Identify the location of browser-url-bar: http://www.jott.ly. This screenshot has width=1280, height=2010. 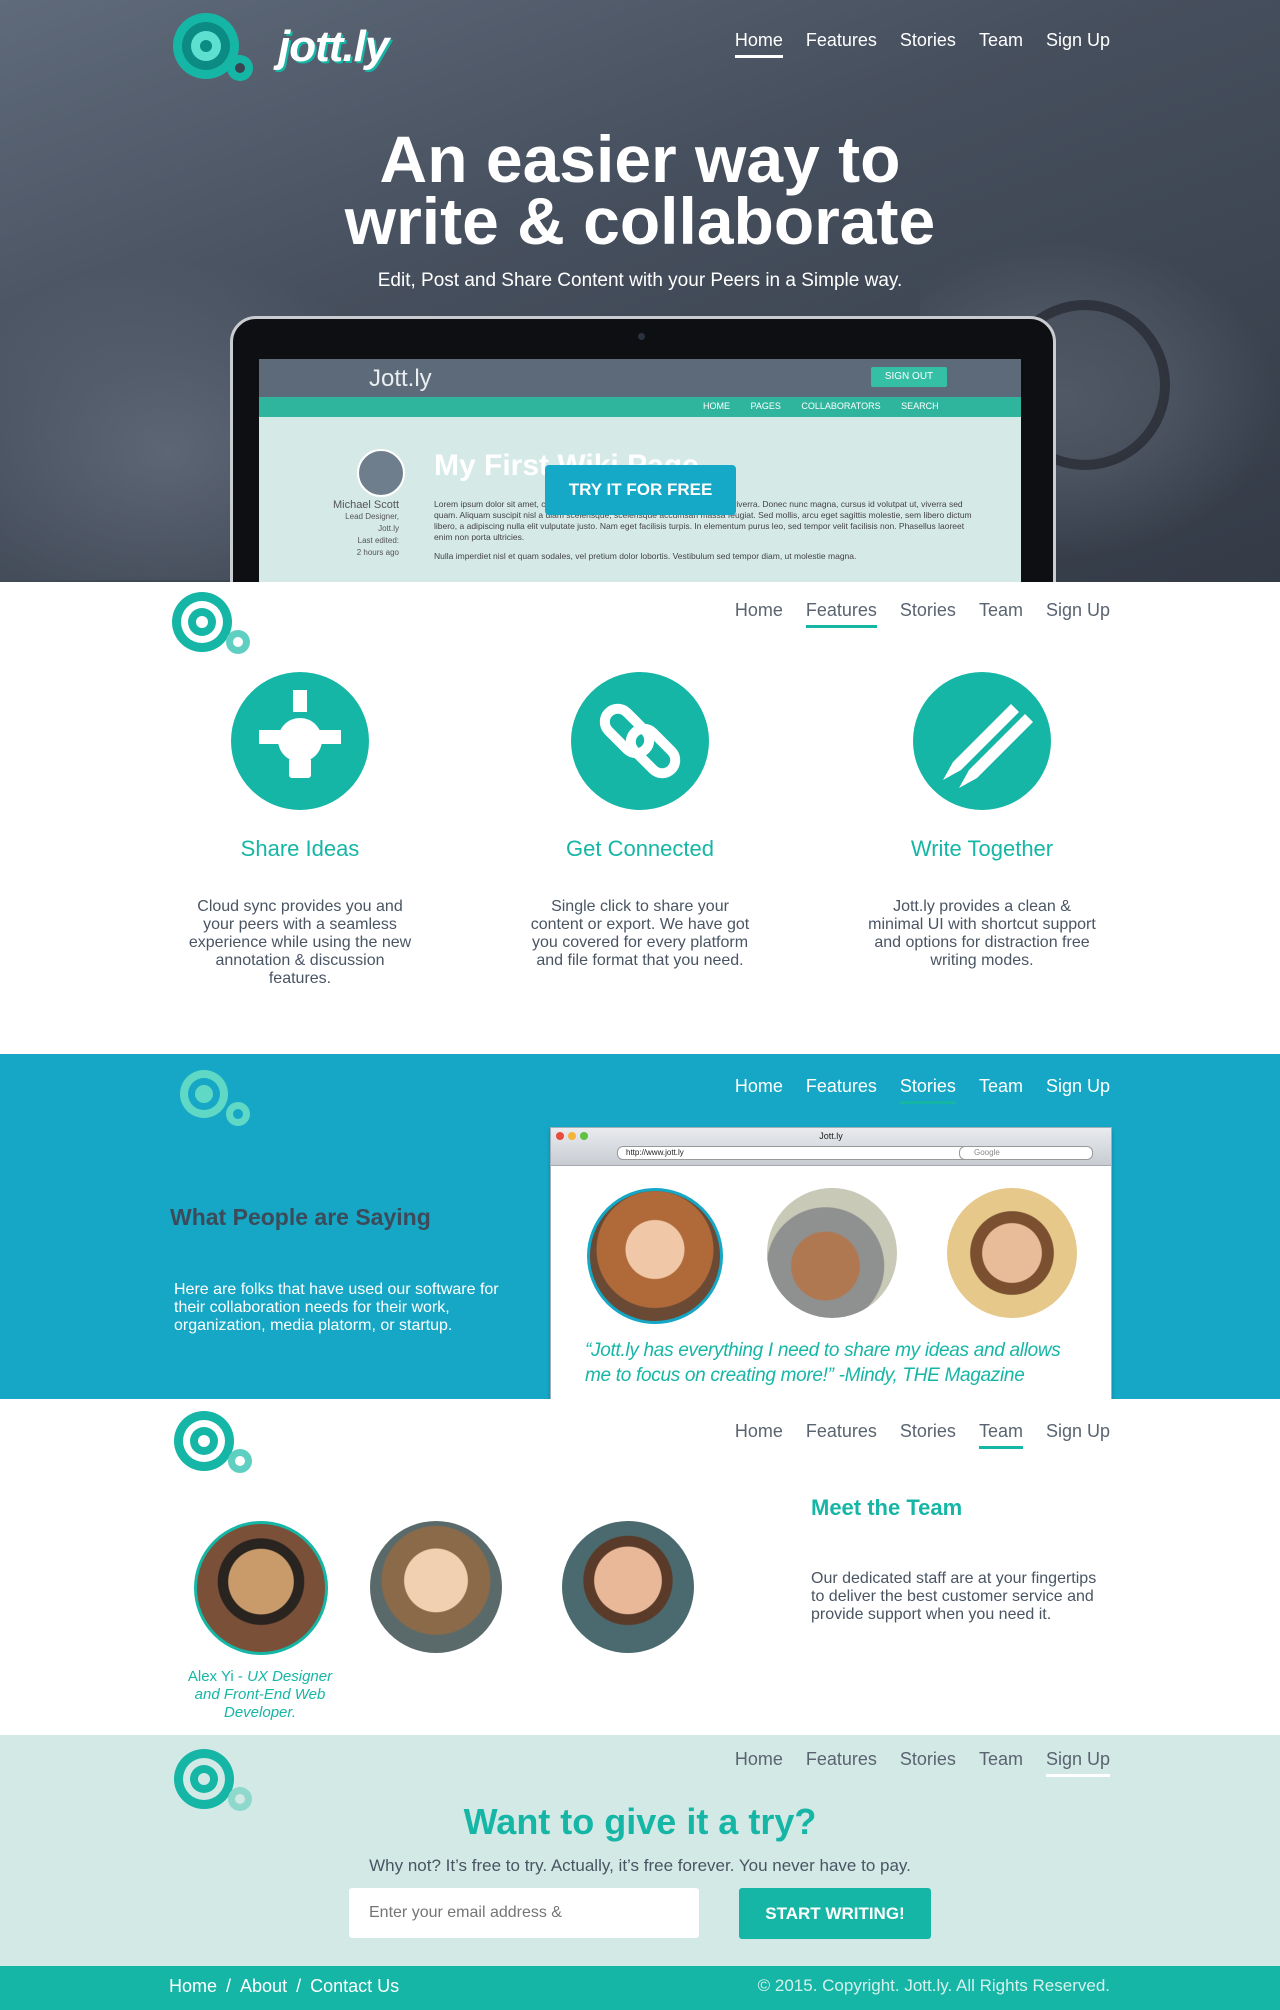
(797, 1153).